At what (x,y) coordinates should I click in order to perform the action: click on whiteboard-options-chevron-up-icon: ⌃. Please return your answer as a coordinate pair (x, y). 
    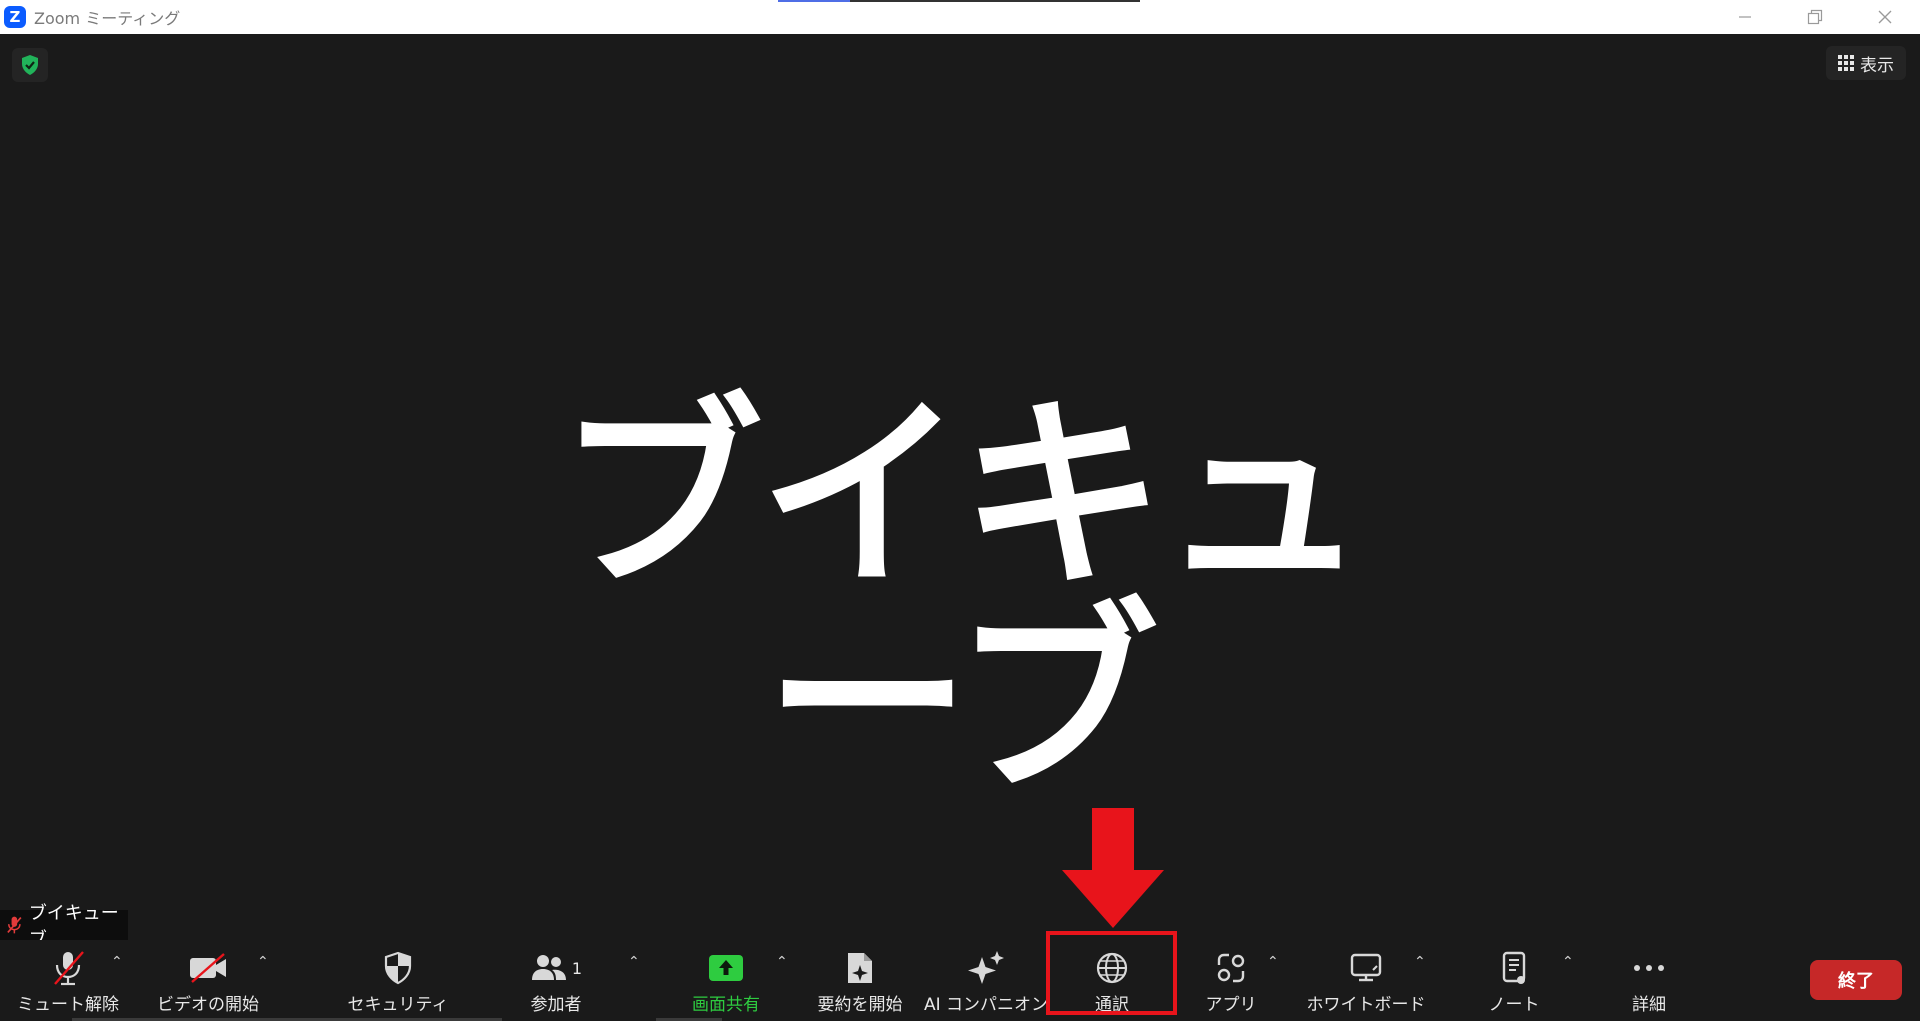
    Looking at the image, I should click on (1420, 962).